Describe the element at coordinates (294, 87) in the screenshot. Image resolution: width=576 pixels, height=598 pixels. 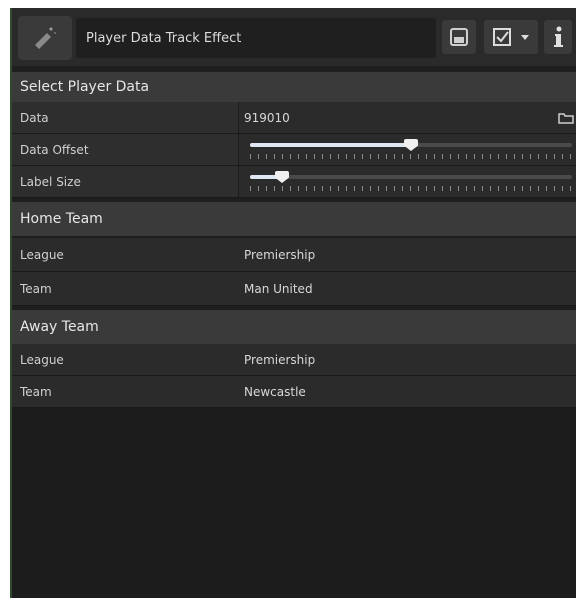
I see `section-select-player-data: Select Player Data` at that location.